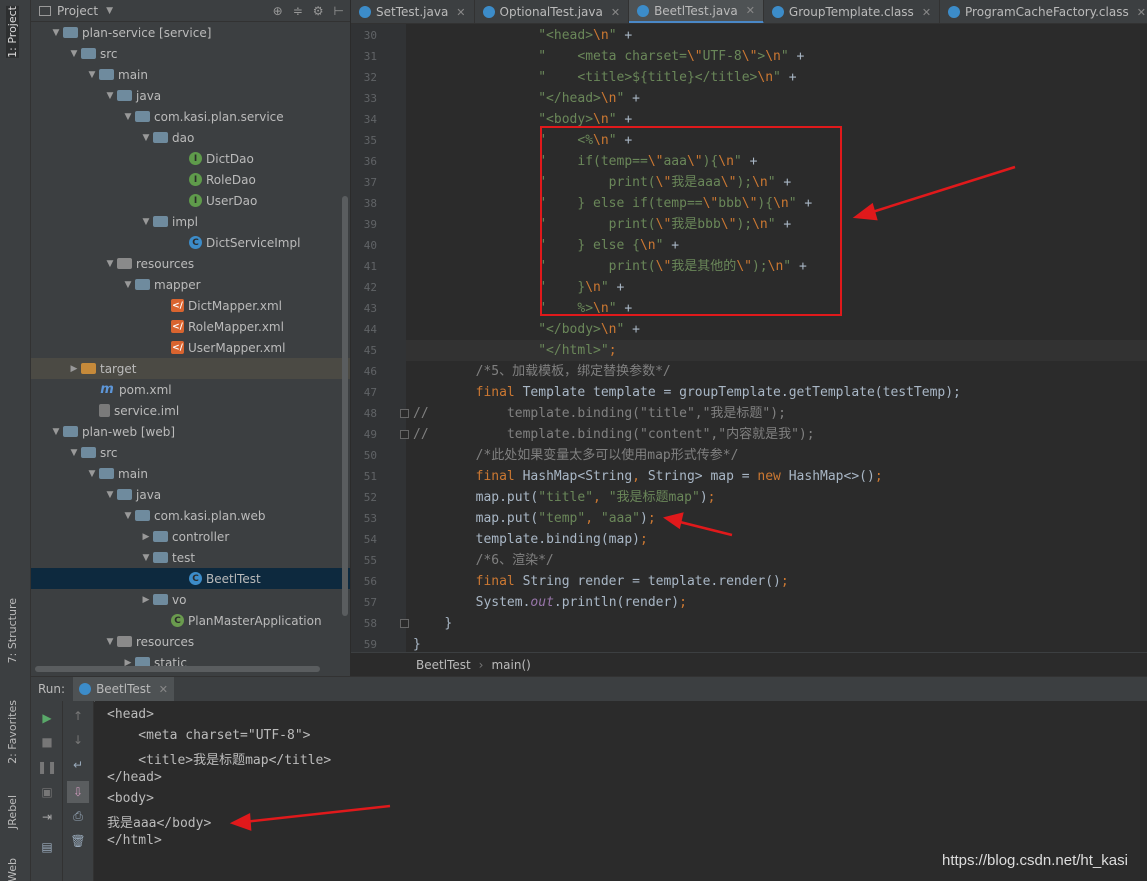 Image resolution: width=1147 pixels, height=881 pixels. What do you see at coordinates (483, 560) in the screenshot?
I see `code-line: /*6、渲染*/` at bounding box center [483, 560].